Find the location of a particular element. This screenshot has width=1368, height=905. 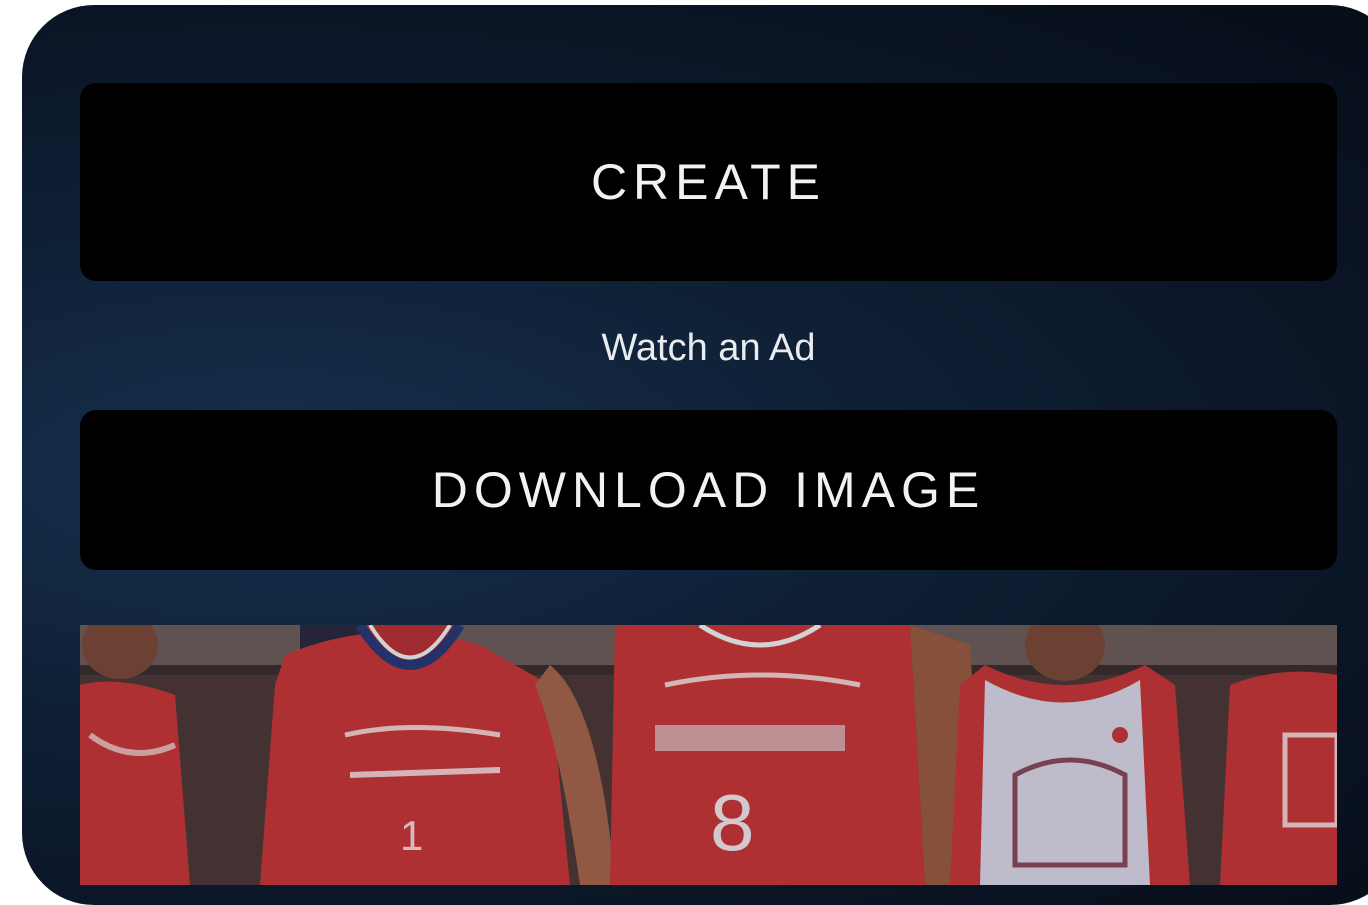

create-button-label: CREATE is located at coordinates (708, 182).